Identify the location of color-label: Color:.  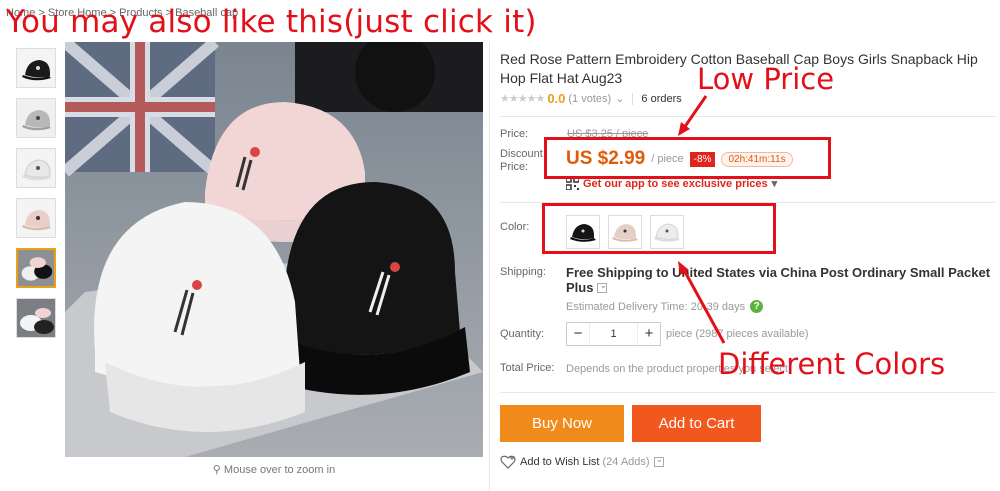
(515, 227).